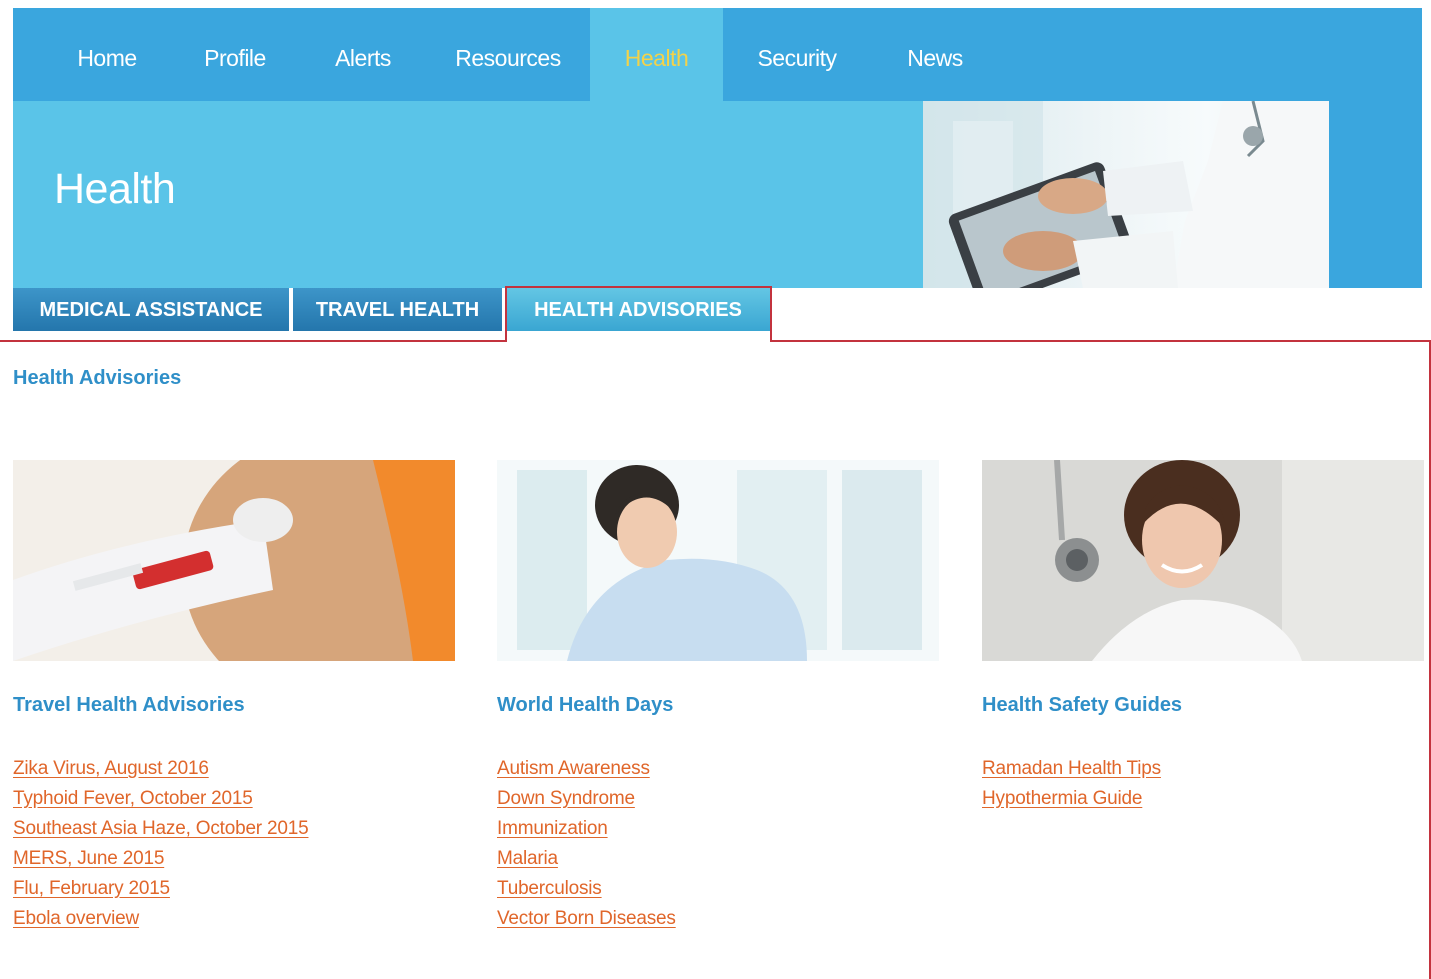 Image resolution: width=1431 pixels, height=979 pixels. I want to click on nav-home: Home, so click(107, 54).